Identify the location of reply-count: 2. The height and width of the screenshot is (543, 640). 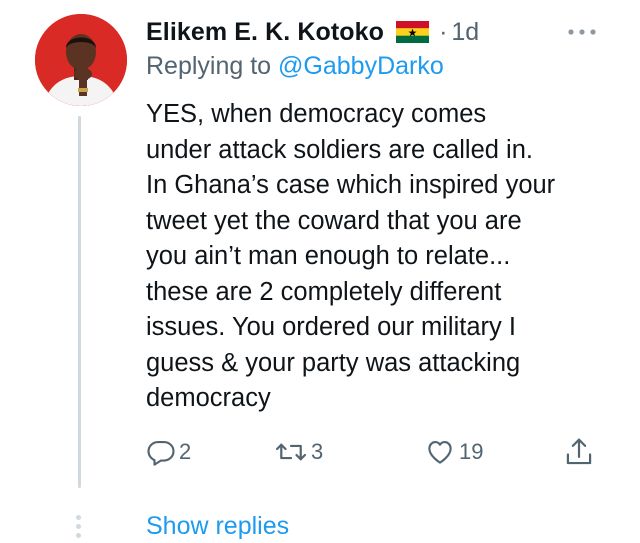
(185, 451).